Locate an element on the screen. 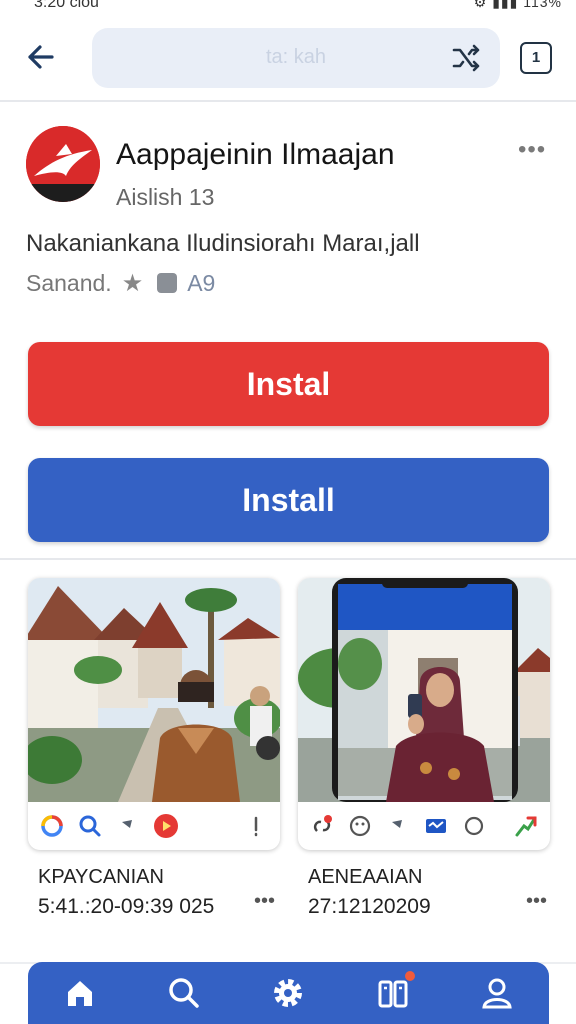 The width and height of the screenshot is (576, 1024). bottom-nav is located at coordinates (288, 993).